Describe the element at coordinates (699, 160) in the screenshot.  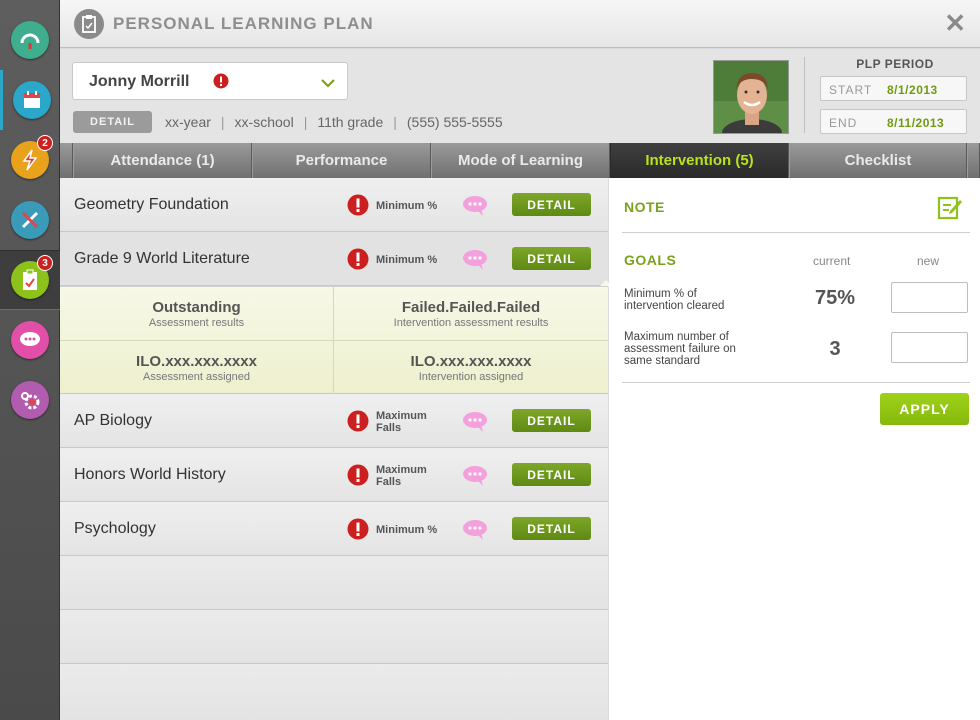
I see `tab-intervention: Intervention (5)` at that location.